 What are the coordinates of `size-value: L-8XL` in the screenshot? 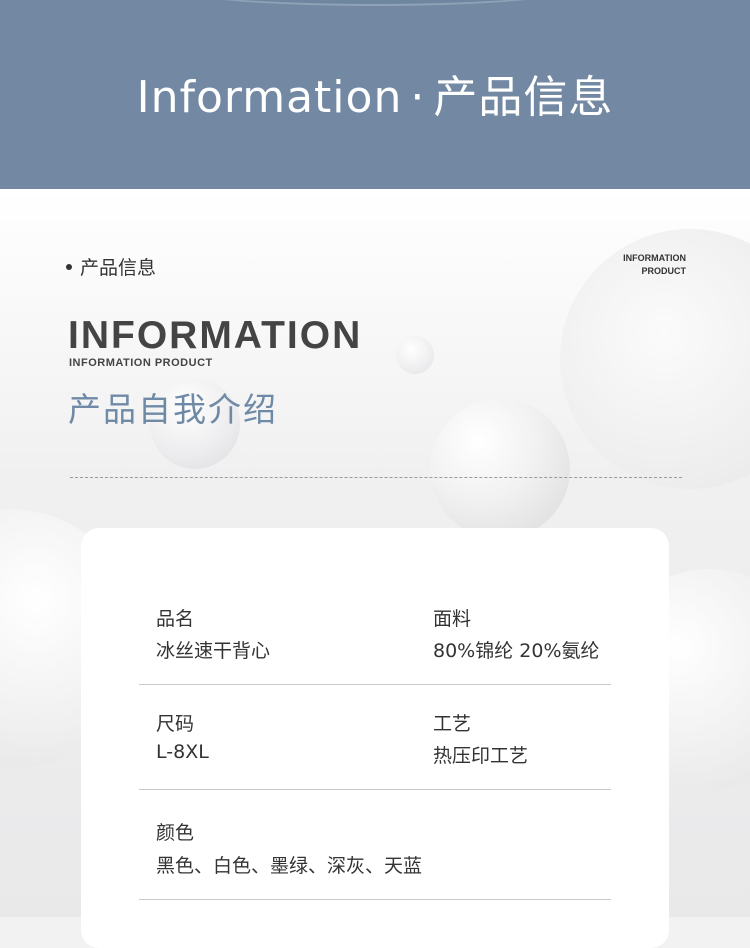 It's located at (182, 752).